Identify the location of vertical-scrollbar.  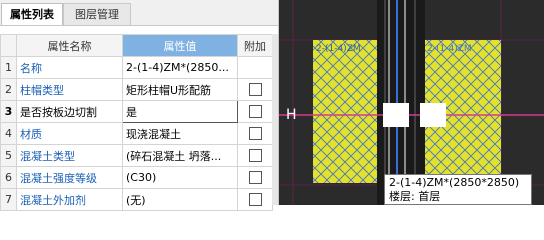
(275, 119).